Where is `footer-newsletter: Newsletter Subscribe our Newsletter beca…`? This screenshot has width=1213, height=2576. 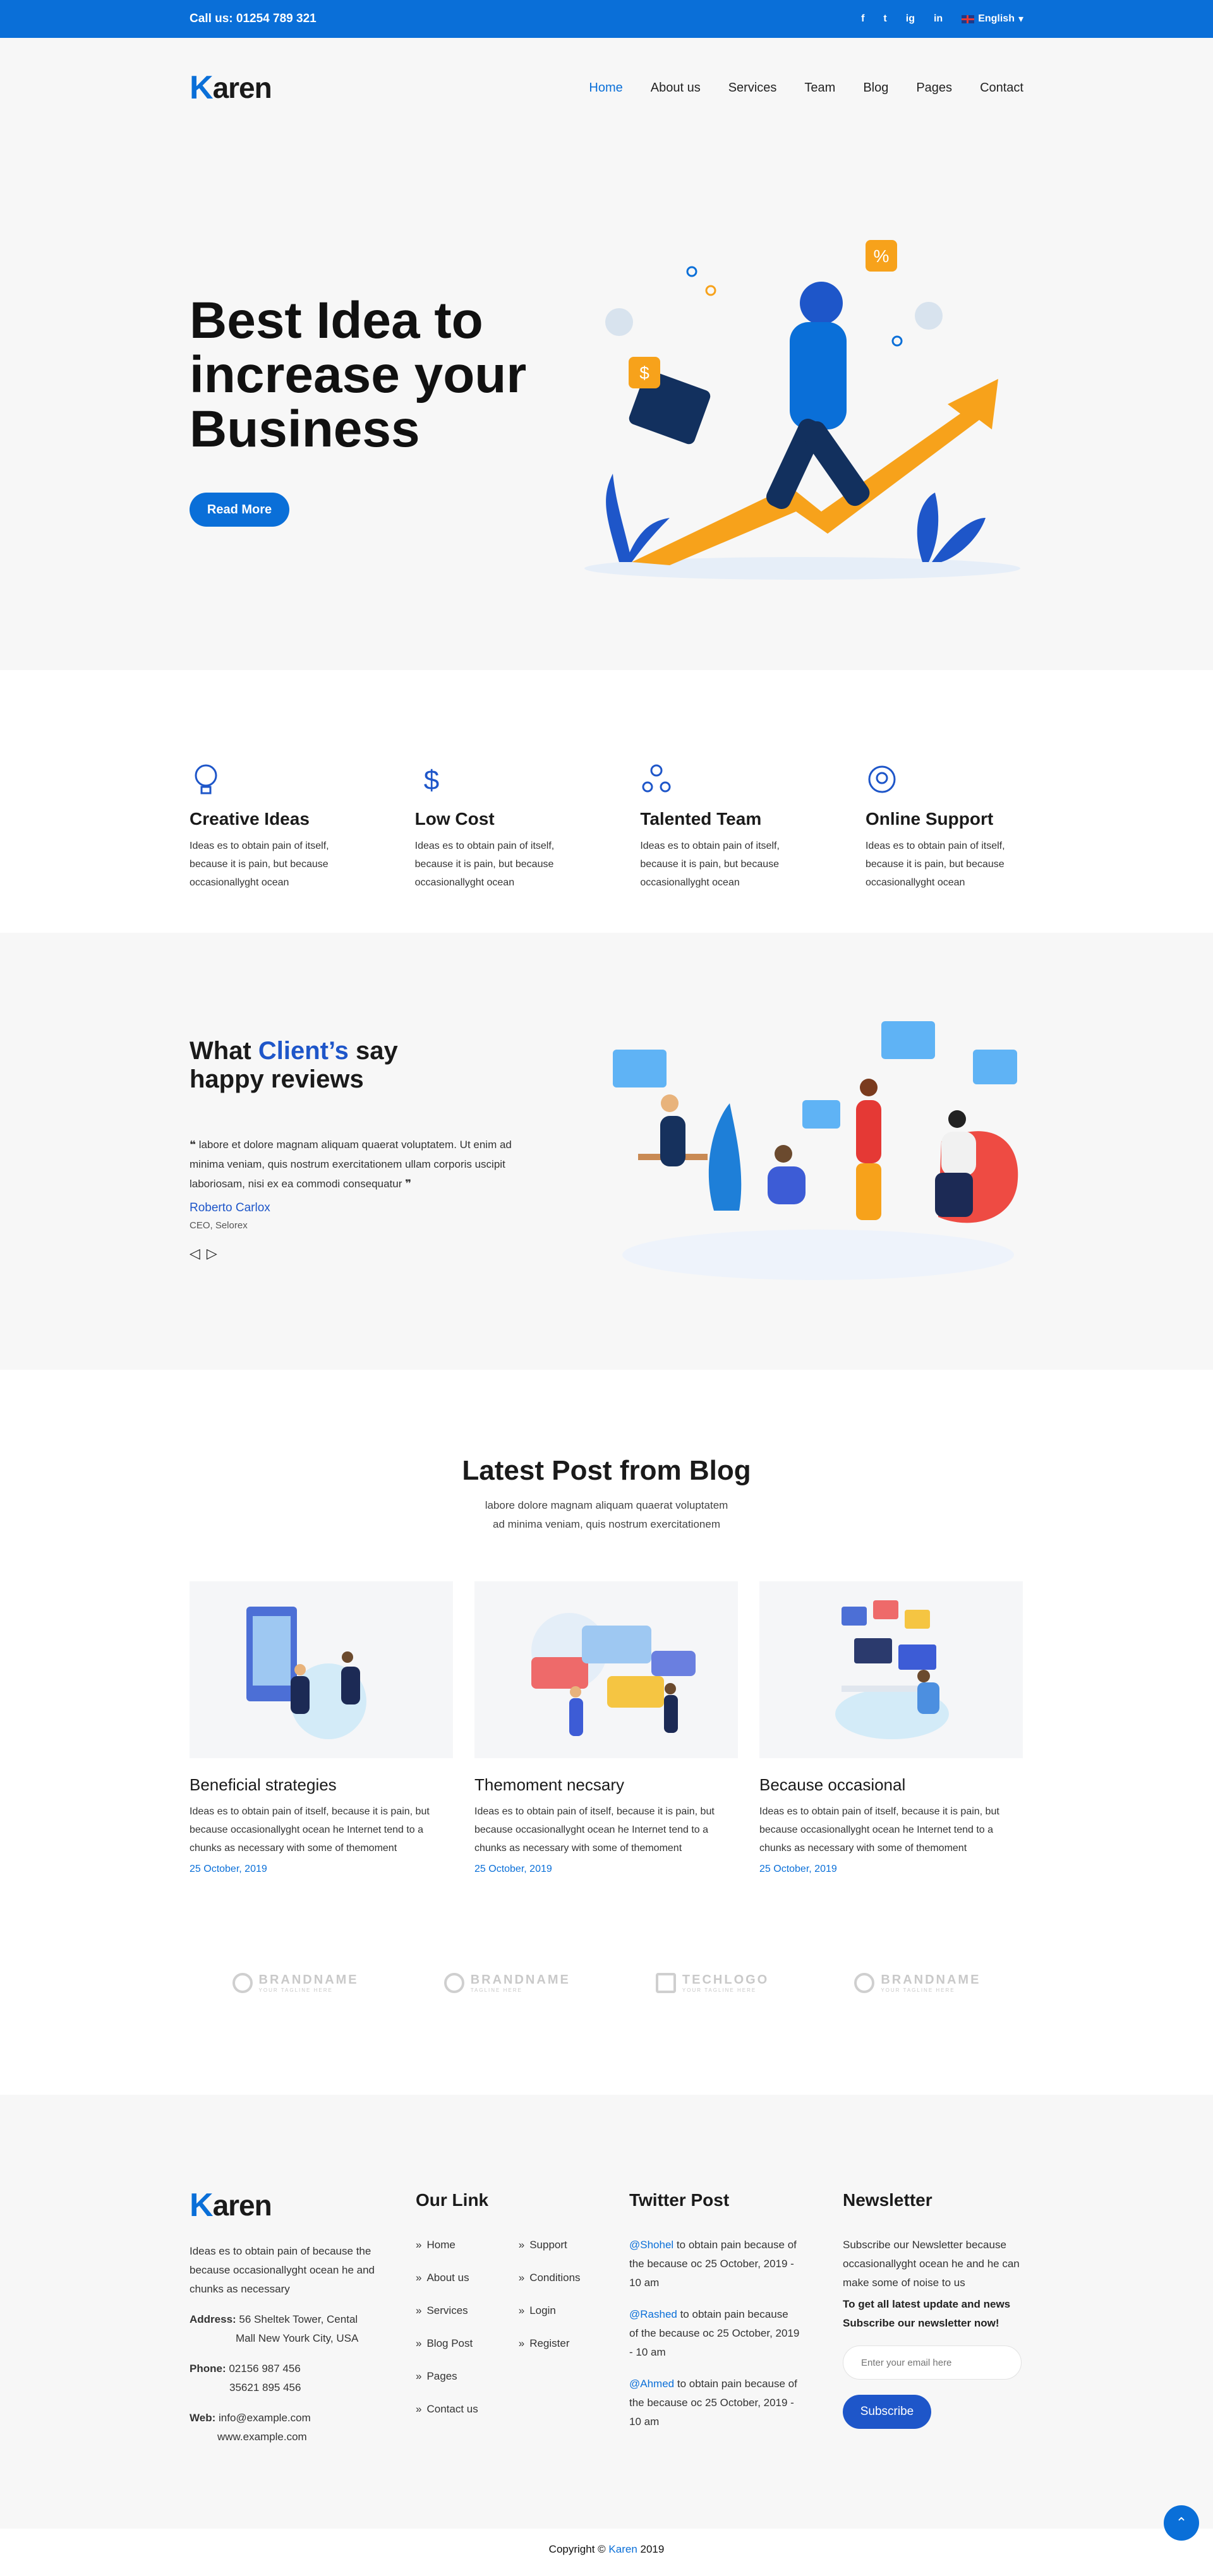
footer-newsletter: Newsletter Subscribe our Newsletter beca… is located at coordinates (933, 2307).